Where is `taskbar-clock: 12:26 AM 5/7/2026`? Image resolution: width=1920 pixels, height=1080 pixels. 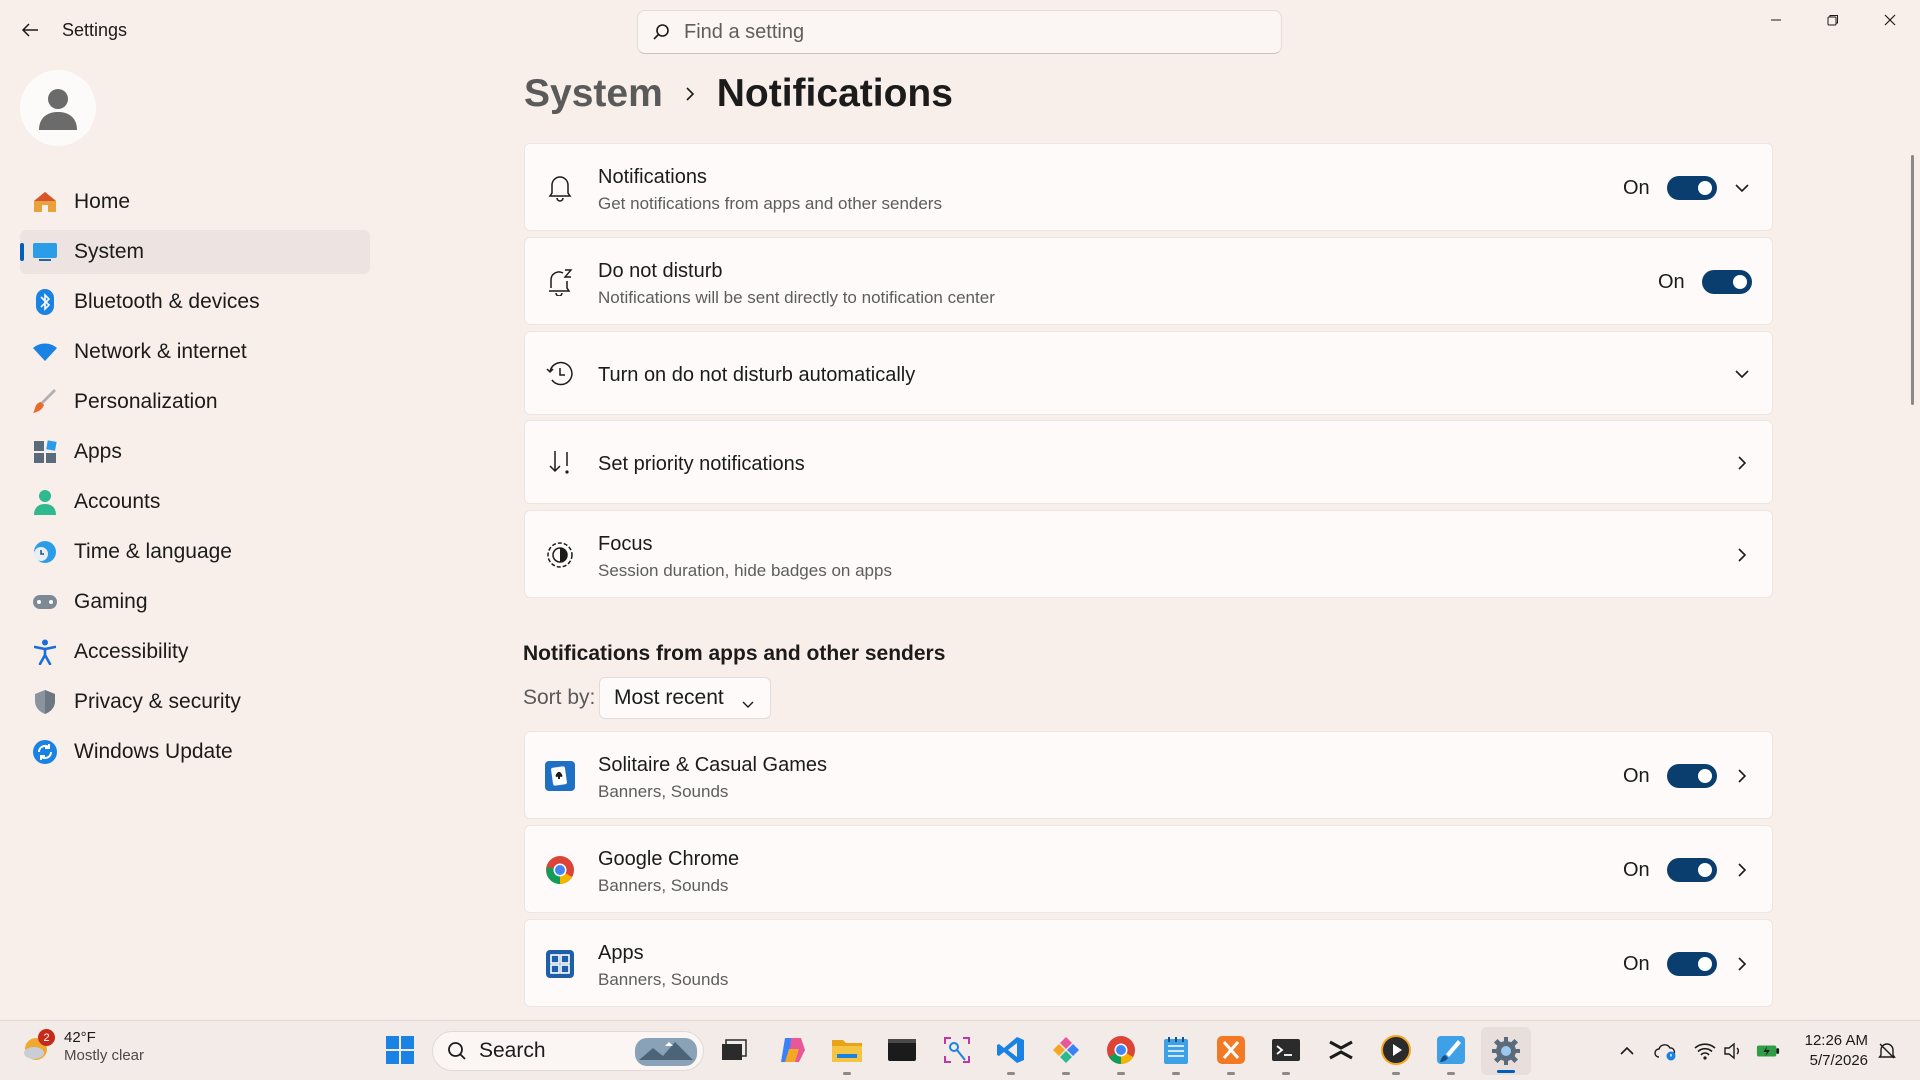
taskbar-clock: 12:26 AM 5/7/2026 is located at coordinates (1832, 1051).